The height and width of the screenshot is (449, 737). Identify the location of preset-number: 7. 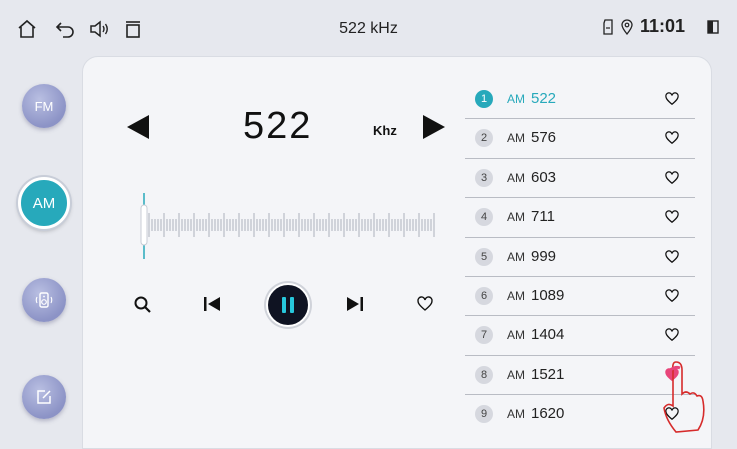
(484, 335).